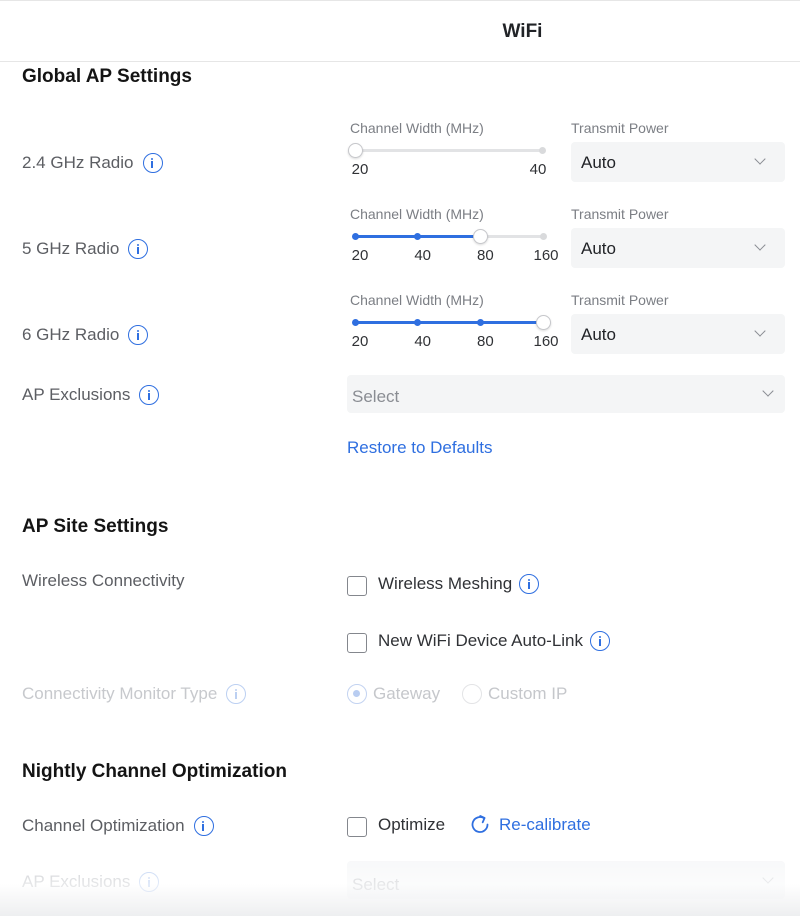 This screenshot has height=916, width=800. What do you see at coordinates (357, 694) in the screenshot?
I see `monitor-gateway-radio` at bounding box center [357, 694].